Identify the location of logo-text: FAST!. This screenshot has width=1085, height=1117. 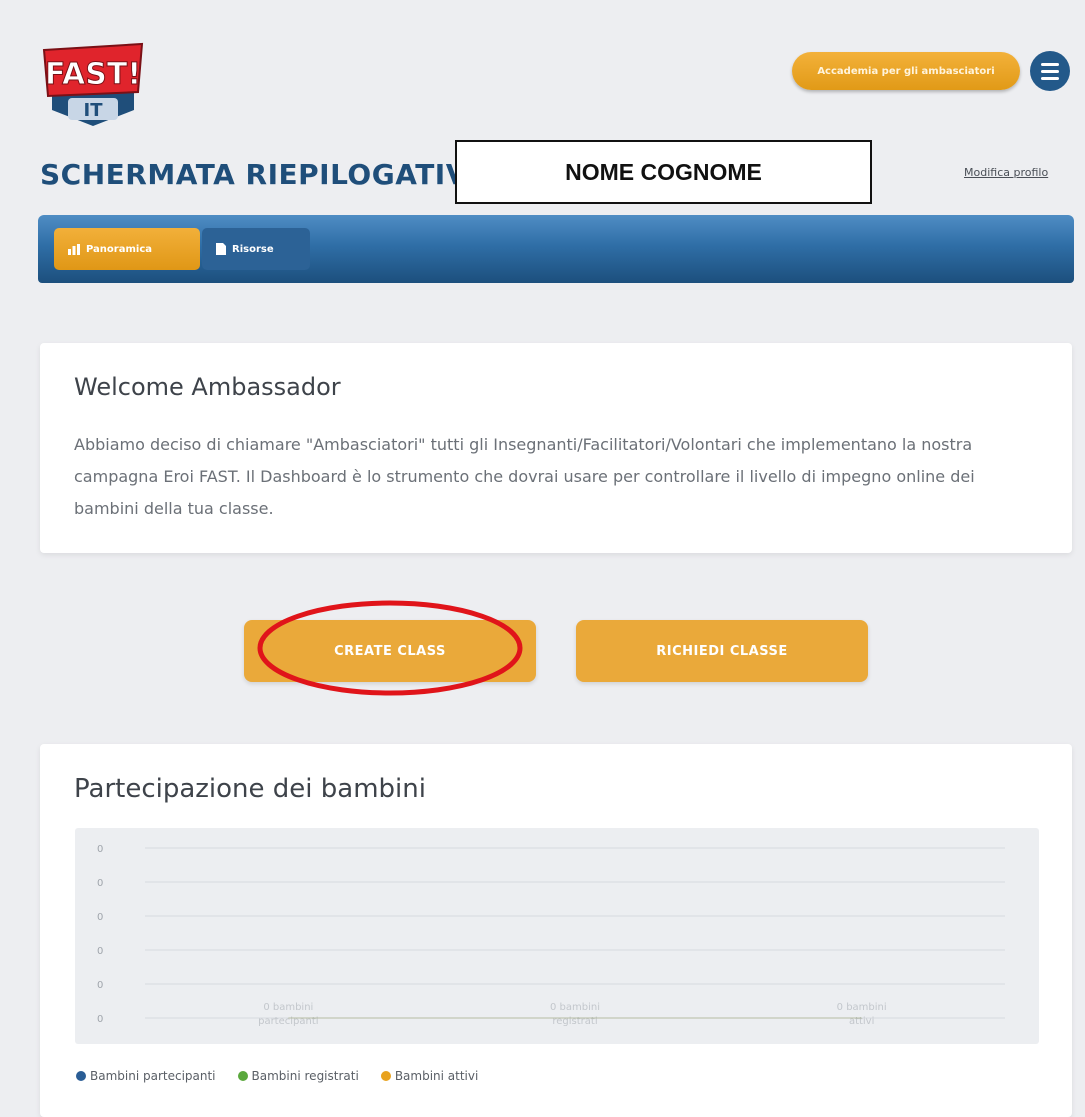
(93, 74).